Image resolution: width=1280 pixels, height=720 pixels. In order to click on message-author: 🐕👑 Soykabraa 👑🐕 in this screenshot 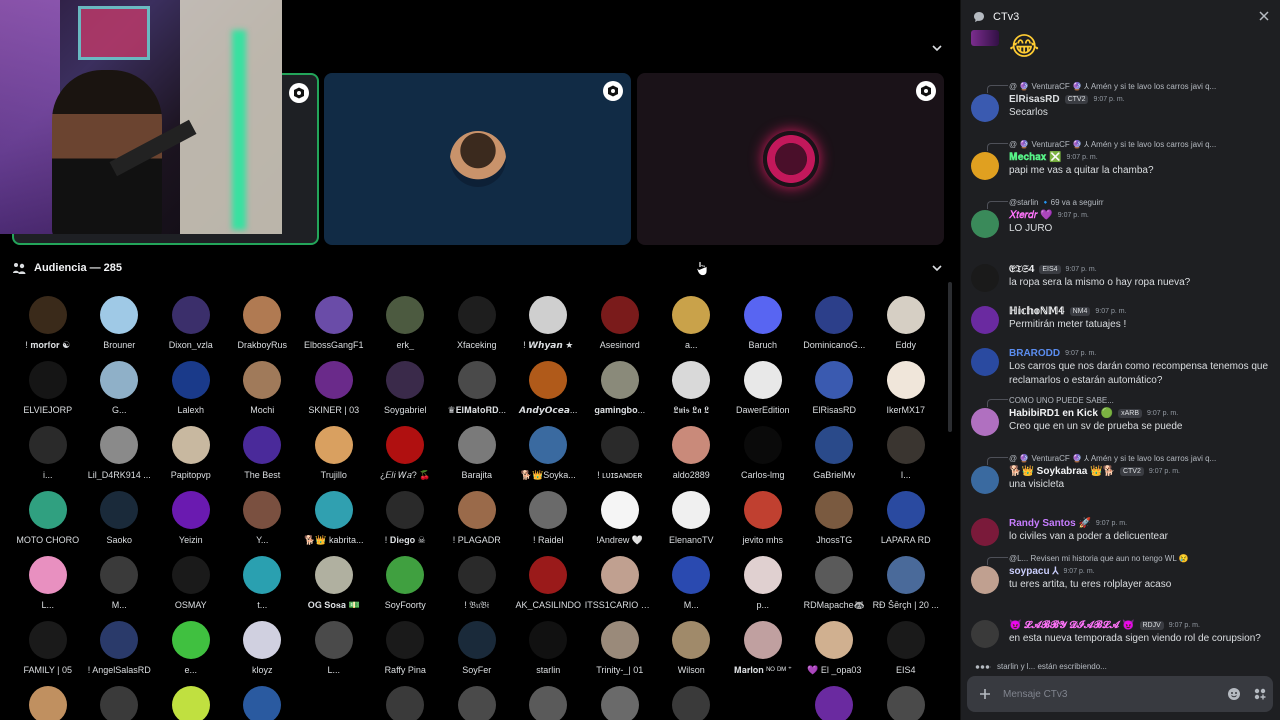, I will do `click(1062, 471)`.